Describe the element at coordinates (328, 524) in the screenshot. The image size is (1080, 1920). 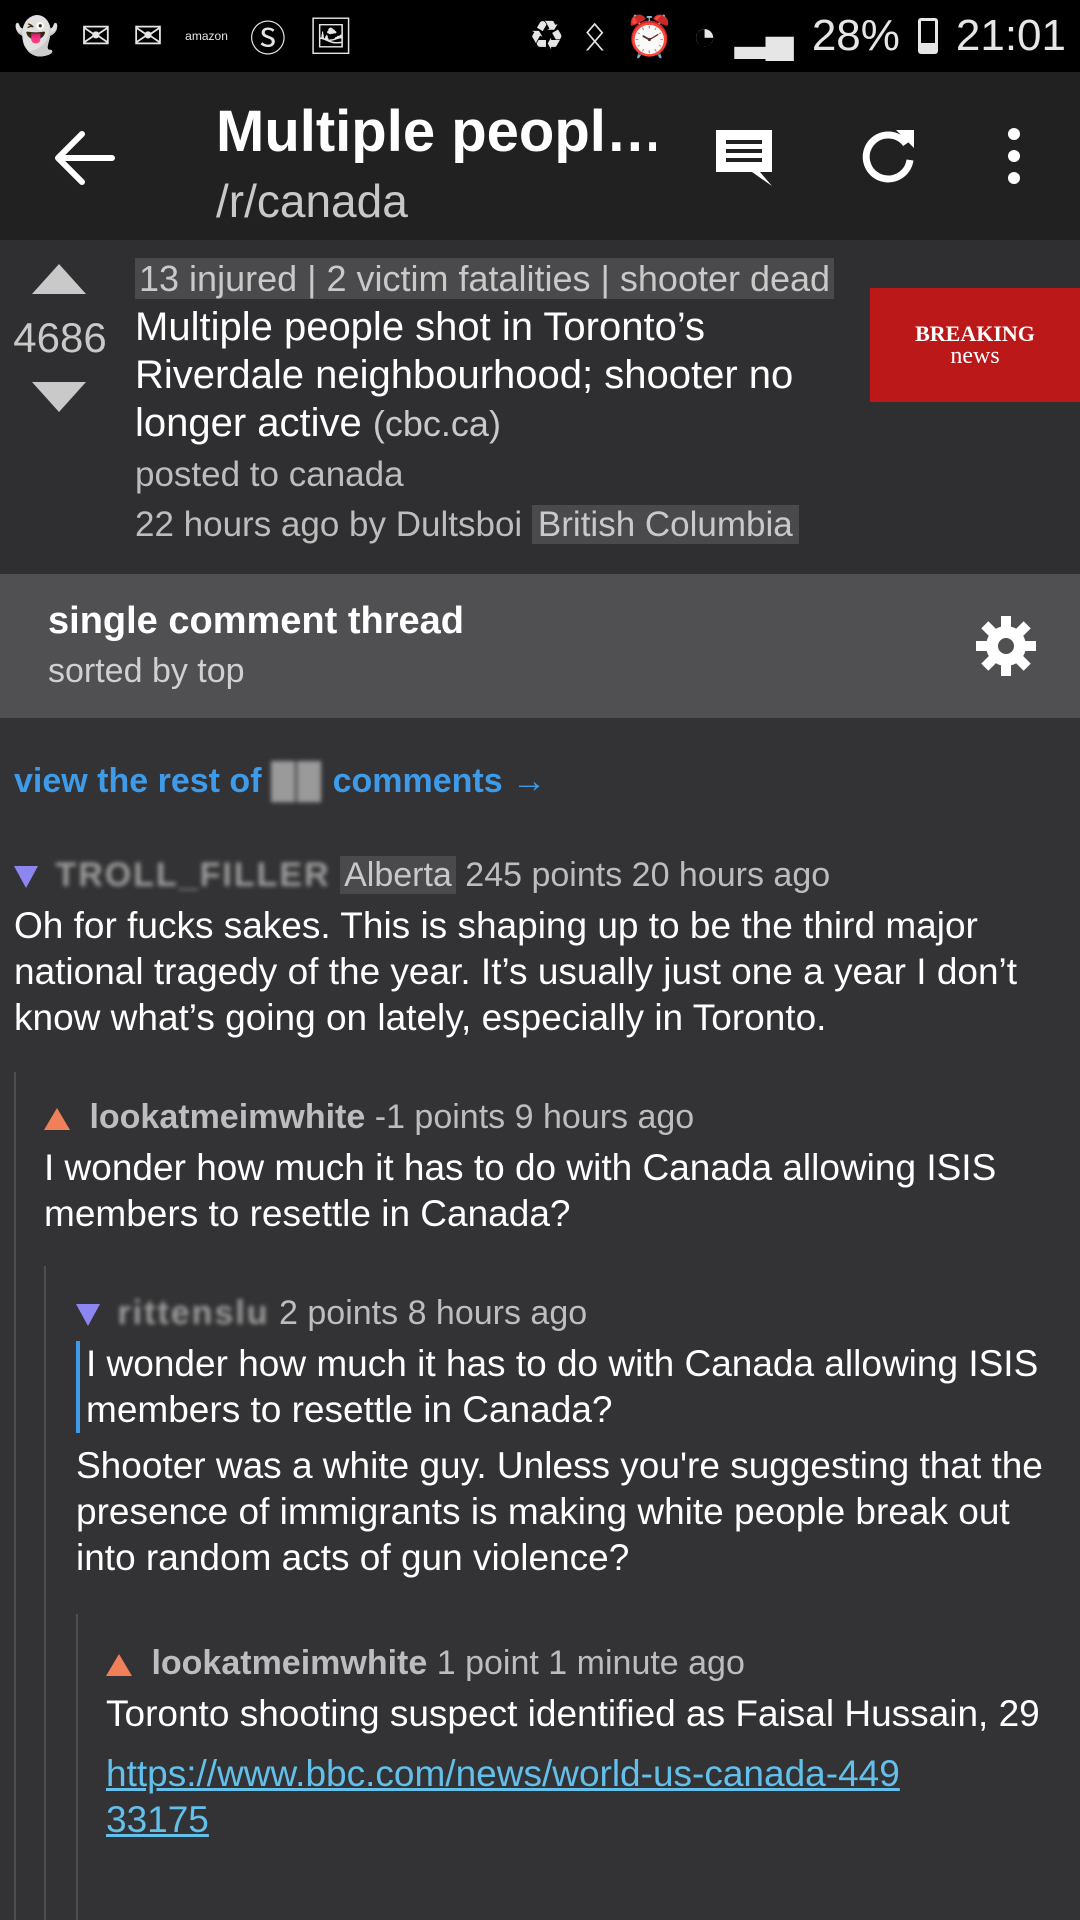
I see `post-time-author: 22 hours ago by Dultsboi` at that location.